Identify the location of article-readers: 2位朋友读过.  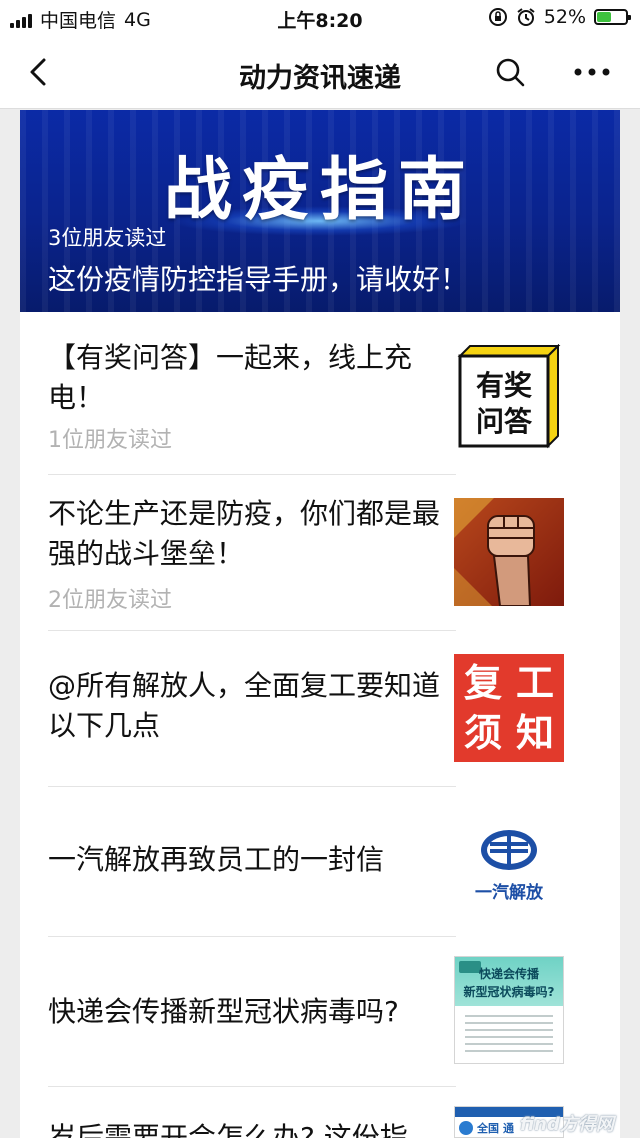
(110, 600).